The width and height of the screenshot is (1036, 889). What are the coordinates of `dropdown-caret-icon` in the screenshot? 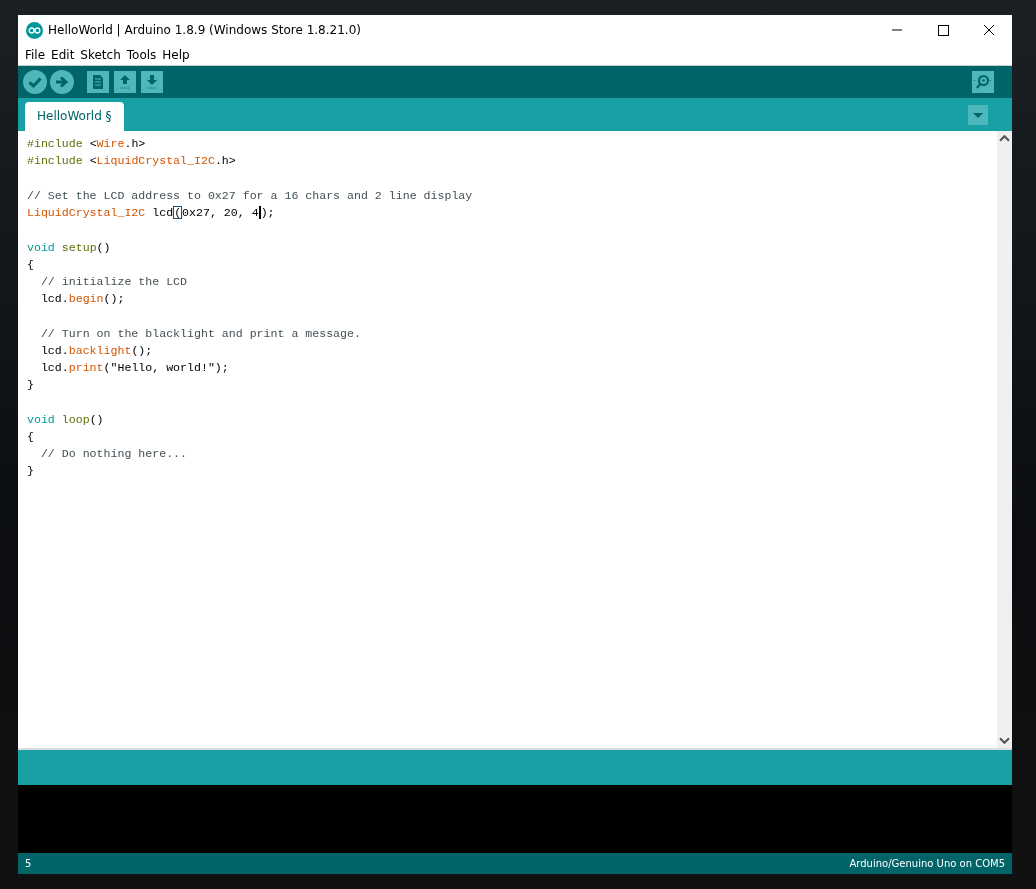 It's located at (978, 114).